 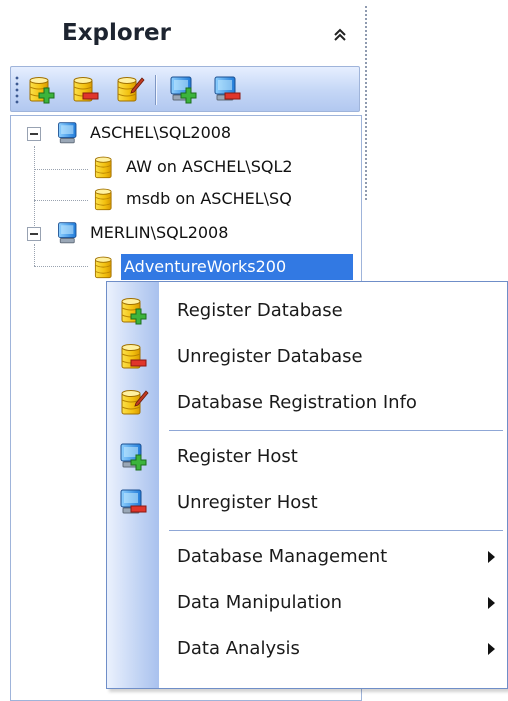 I want to click on tree-node-label: ASCHEL\SQL2008, so click(x=161, y=132).